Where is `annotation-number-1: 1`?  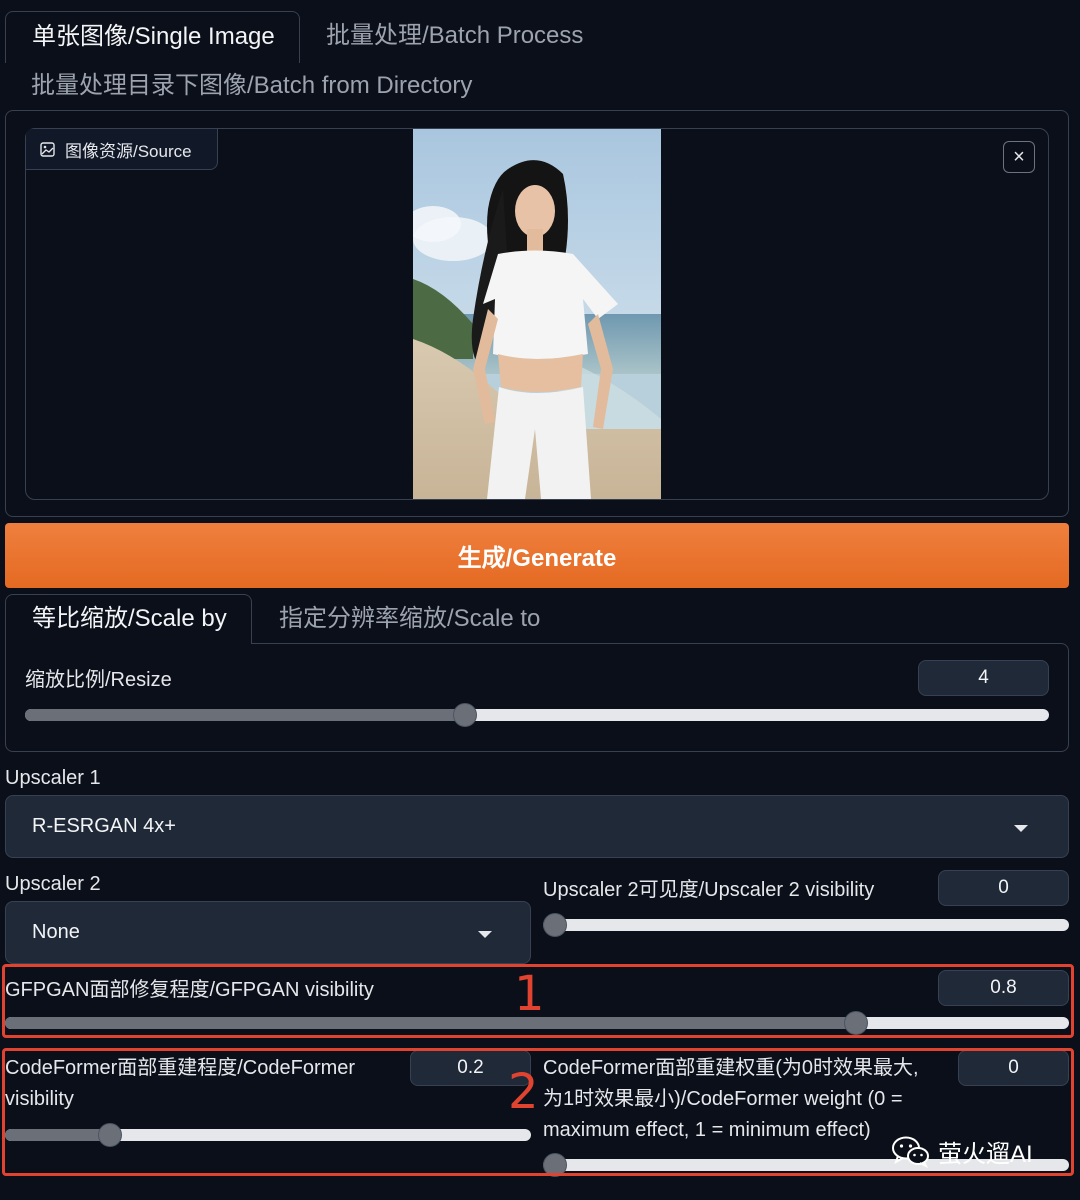
annotation-number-1: 1 is located at coordinates (529, 994).